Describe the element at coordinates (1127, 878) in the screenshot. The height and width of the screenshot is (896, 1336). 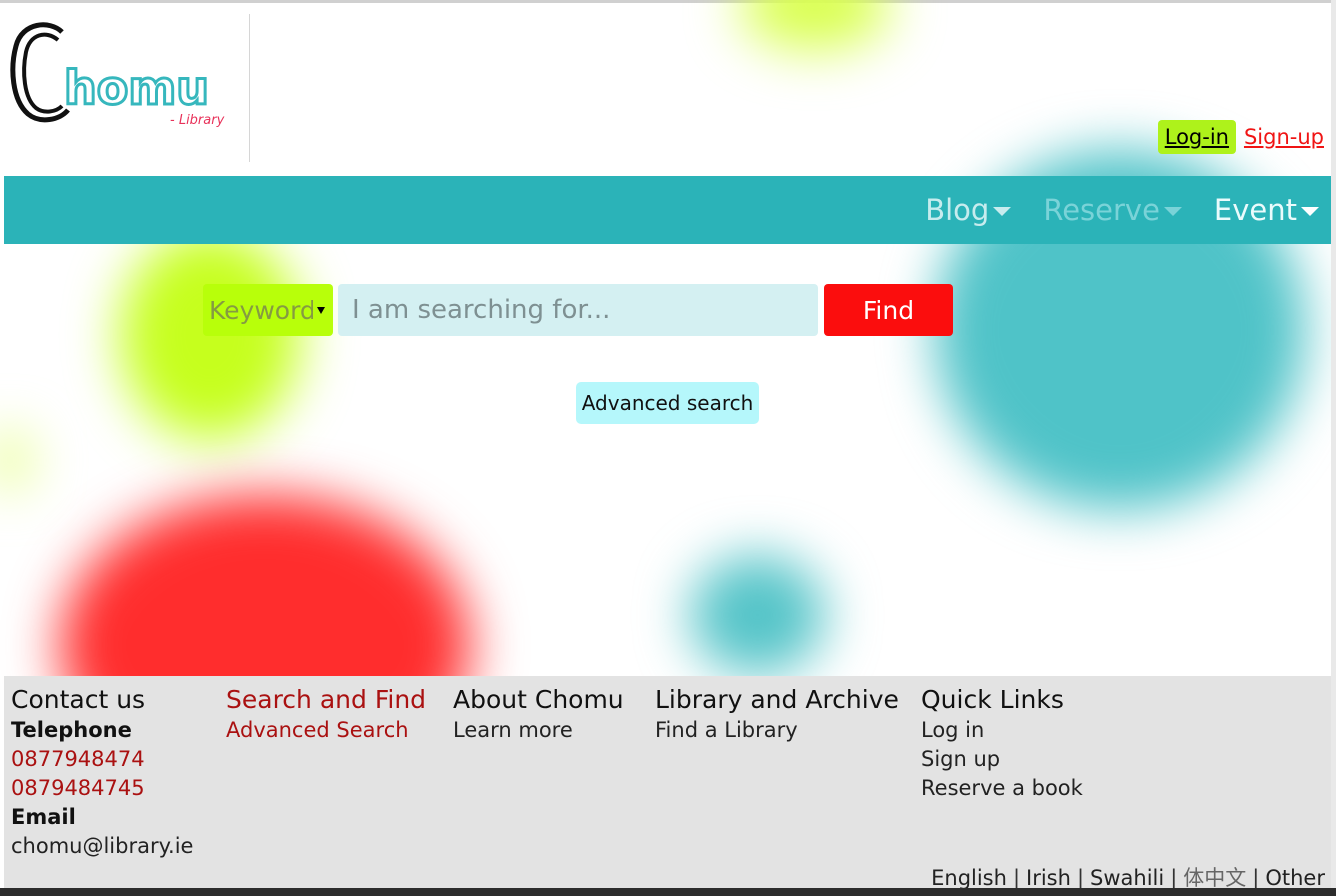
I see `language-link: Swahili` at that location.